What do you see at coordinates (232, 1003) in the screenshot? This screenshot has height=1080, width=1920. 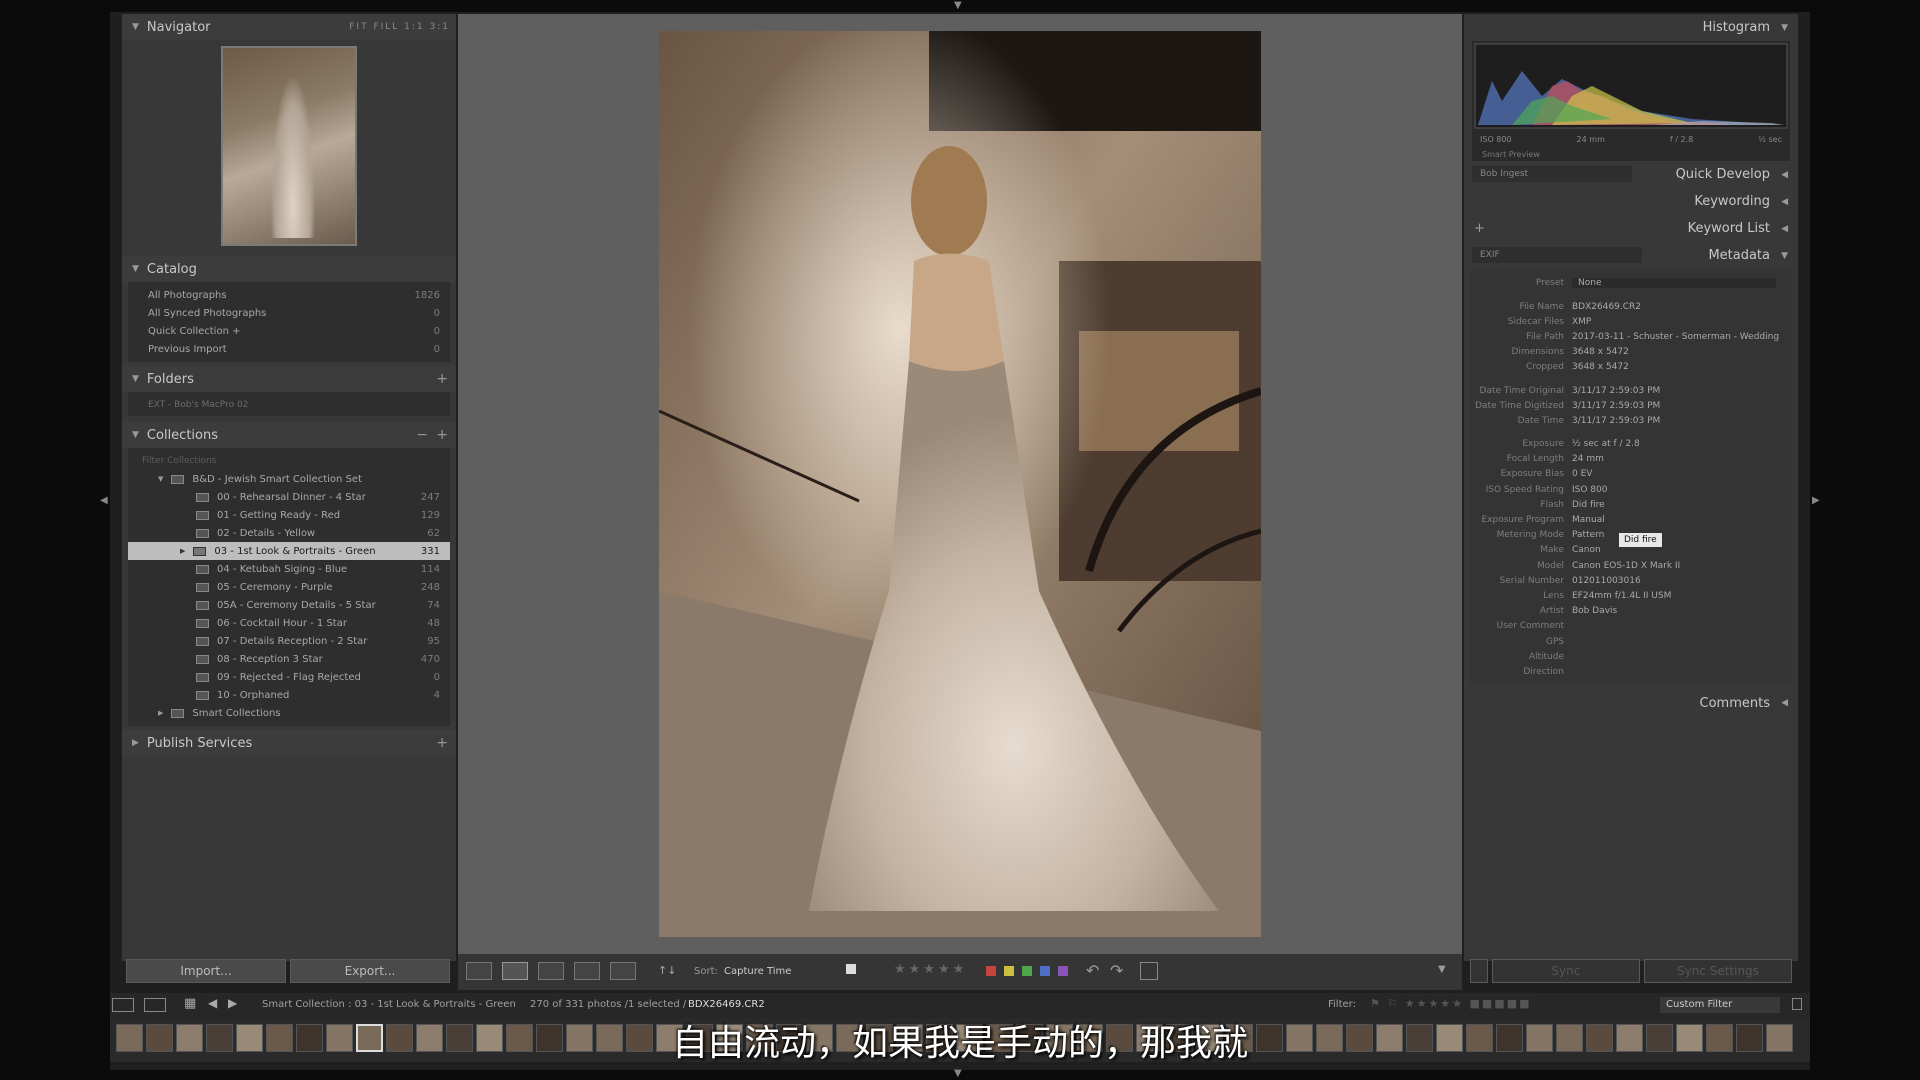 I see `forward-arrow-icon: ▶` at bounding box center [232, 1003].